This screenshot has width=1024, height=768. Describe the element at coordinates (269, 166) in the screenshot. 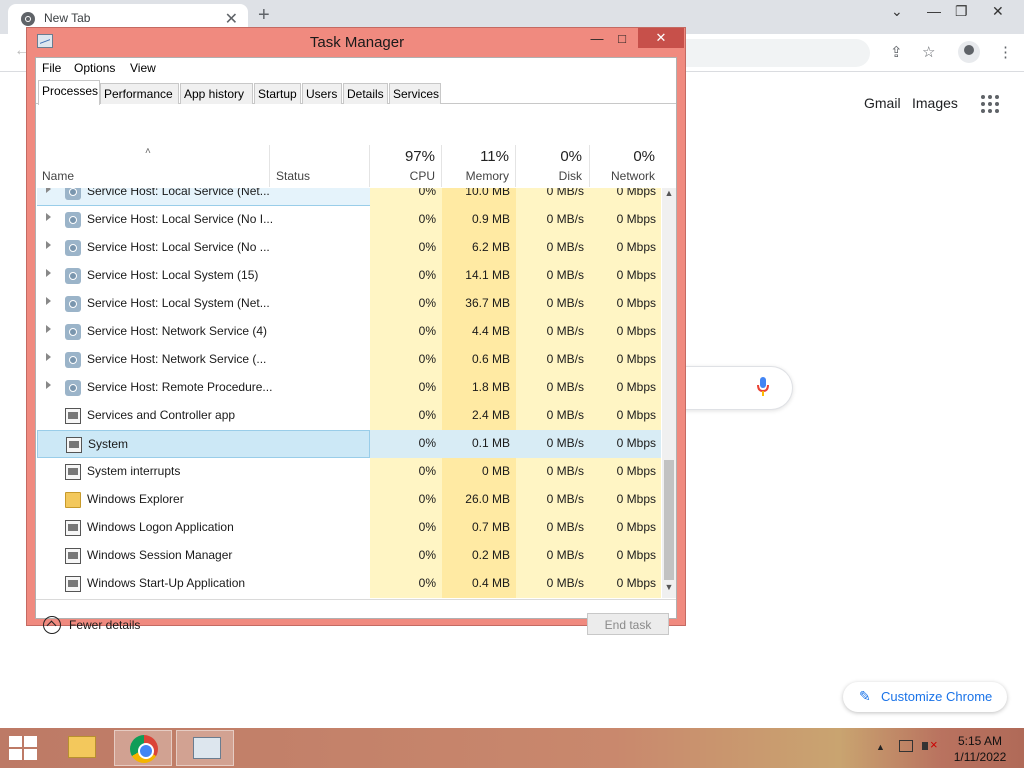

I see `column-divider` at that location.